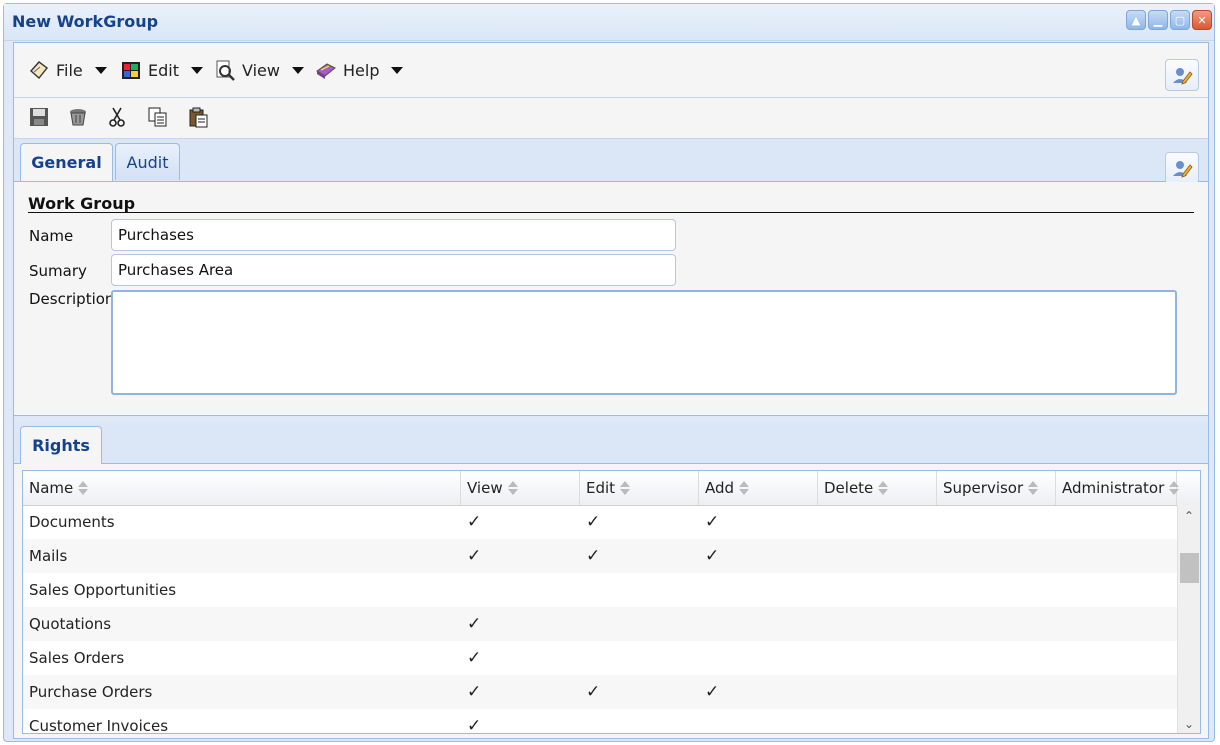  Describe the element at coordinates (520, 590) in the screenshot. I see `rights-view-cell` at that location.